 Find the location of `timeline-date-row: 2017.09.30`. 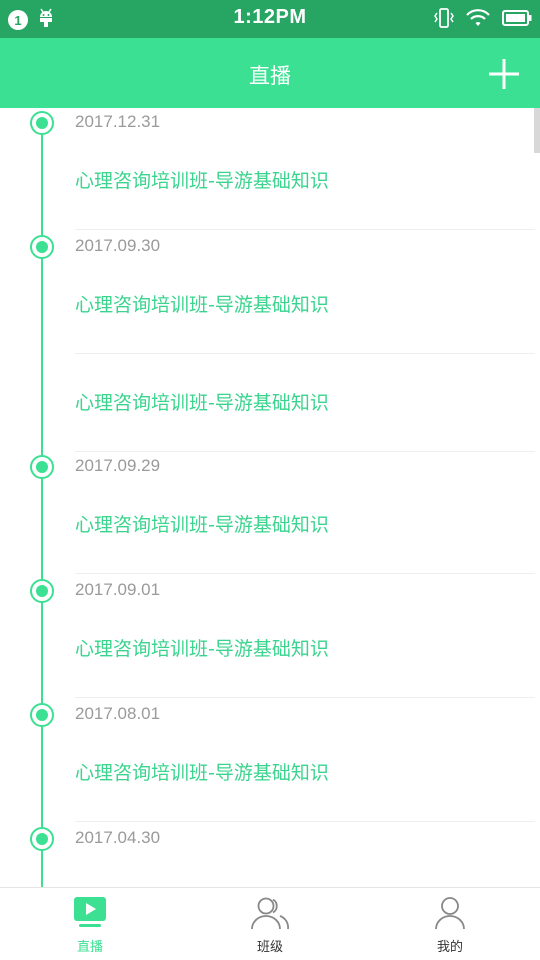

timeline-date-row: 2017.09.30 is located at coordinates (270, 247).